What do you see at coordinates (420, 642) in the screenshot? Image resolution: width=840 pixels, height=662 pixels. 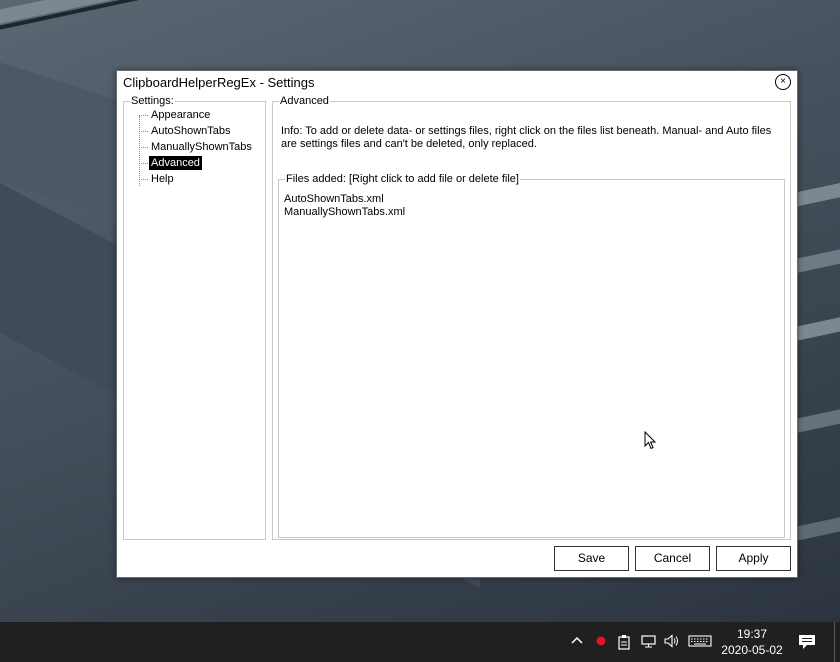 I see `taskbar: 19:37 2020-05-02` at bounding box center [420, 642].